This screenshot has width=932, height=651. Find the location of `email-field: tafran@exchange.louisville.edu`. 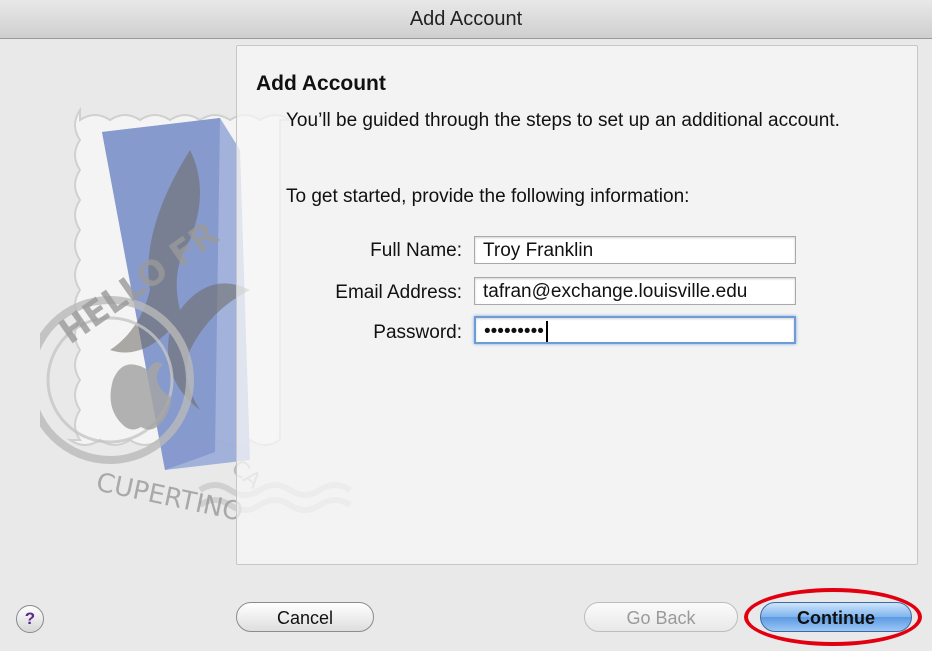

email-field: tafran@exchange.louisville.edu is located at coordinates (635, 291).